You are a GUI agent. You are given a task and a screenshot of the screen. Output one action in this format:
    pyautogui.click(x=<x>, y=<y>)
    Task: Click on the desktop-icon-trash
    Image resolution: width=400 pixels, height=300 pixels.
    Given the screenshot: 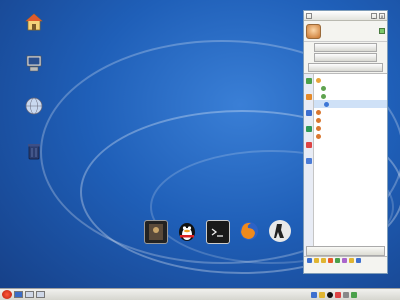 What is the action you would take?
    pyautogui.click(x=34, y=152)
    